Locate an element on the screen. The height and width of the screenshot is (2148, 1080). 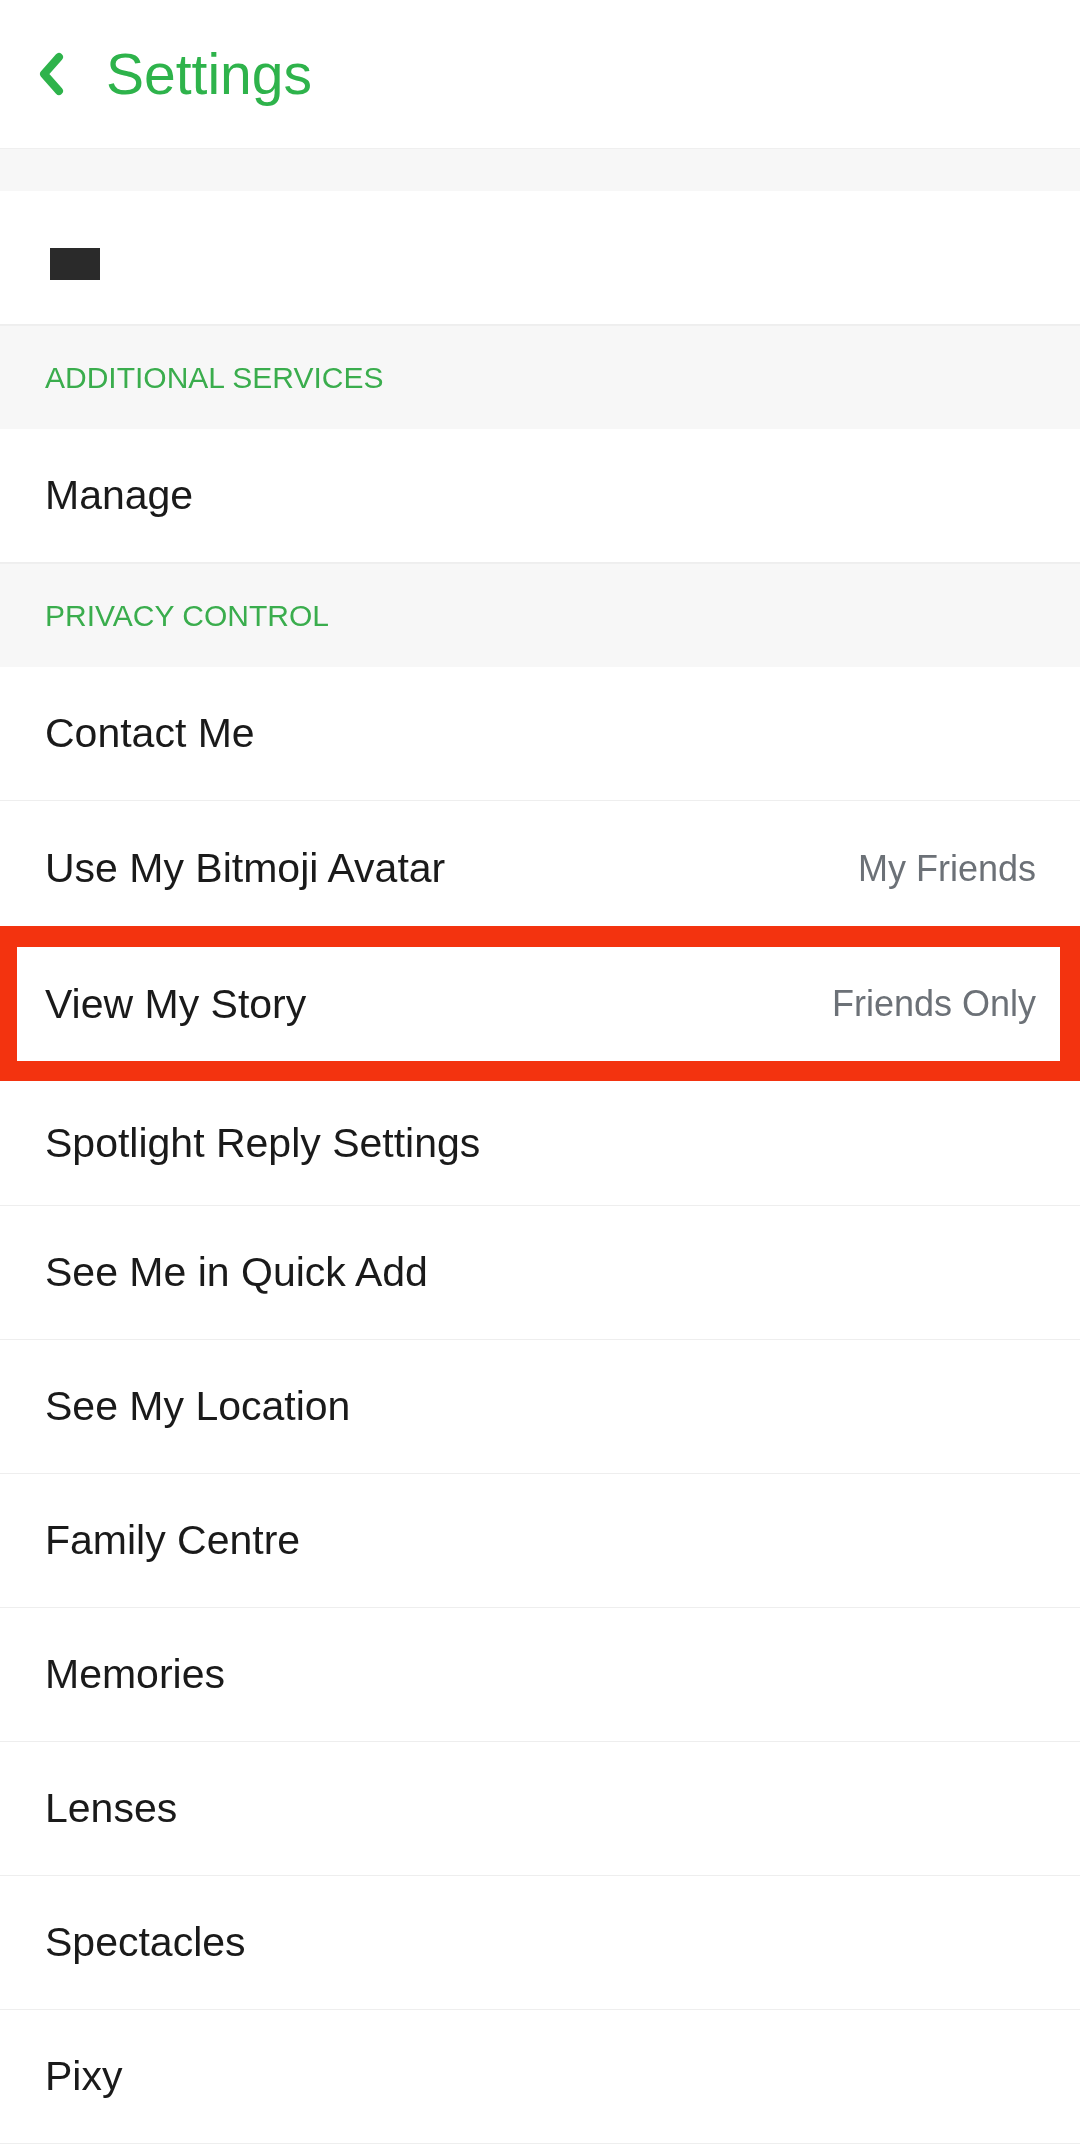
settings-row: View My Story Friends Only is located at coordinates (540, 1003).